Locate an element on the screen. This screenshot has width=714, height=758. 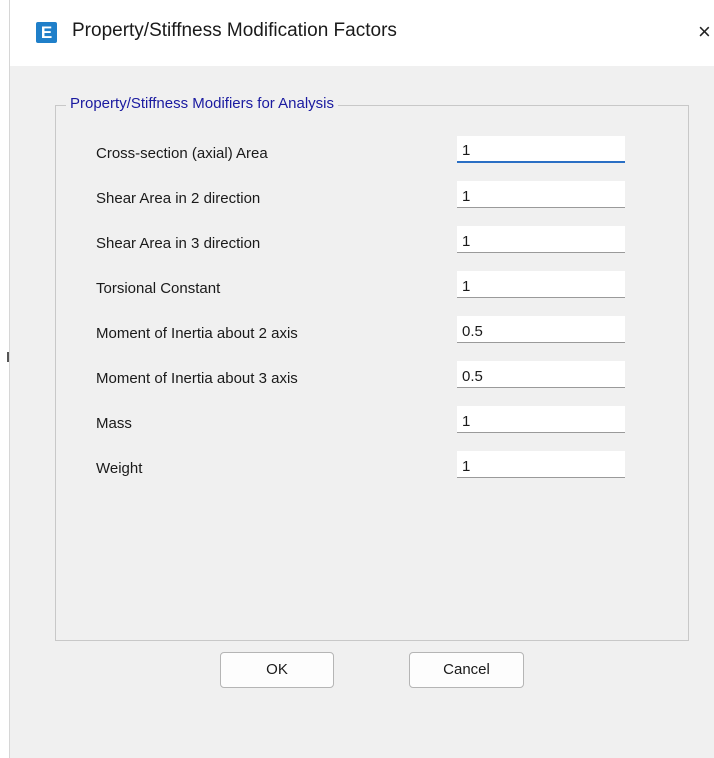
mass-field is located at coordinates (541, 419).